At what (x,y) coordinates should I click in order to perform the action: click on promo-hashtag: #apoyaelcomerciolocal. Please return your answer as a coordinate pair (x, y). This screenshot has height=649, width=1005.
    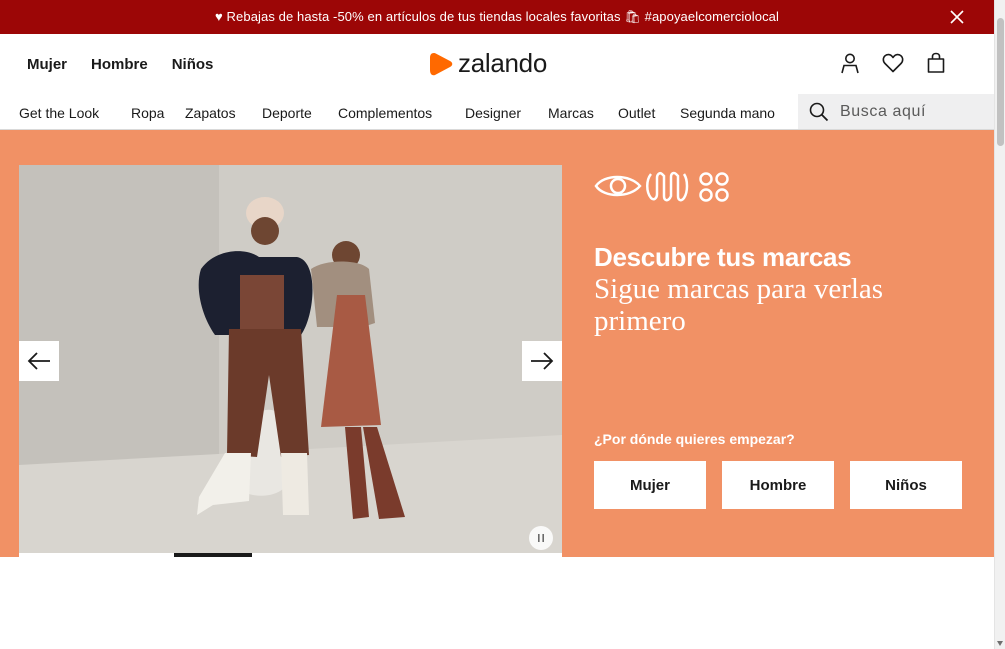
    Looking at the image, I should click on (711, 16).